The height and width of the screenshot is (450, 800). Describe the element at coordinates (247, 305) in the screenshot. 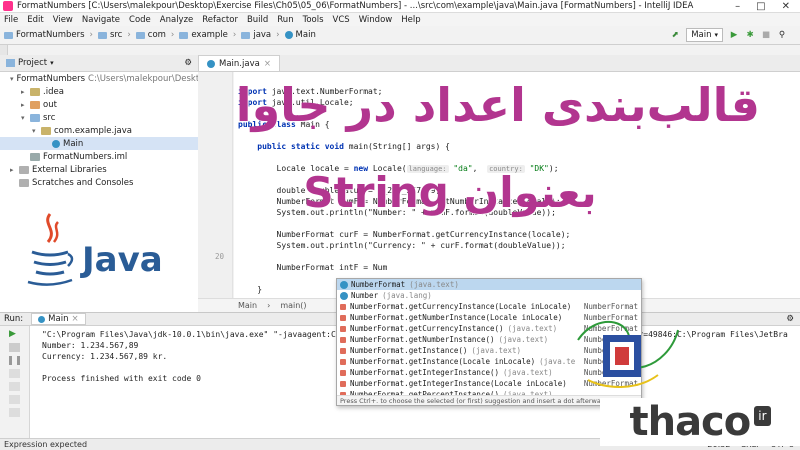

I see `editor-crumb-class: Main` at that location.